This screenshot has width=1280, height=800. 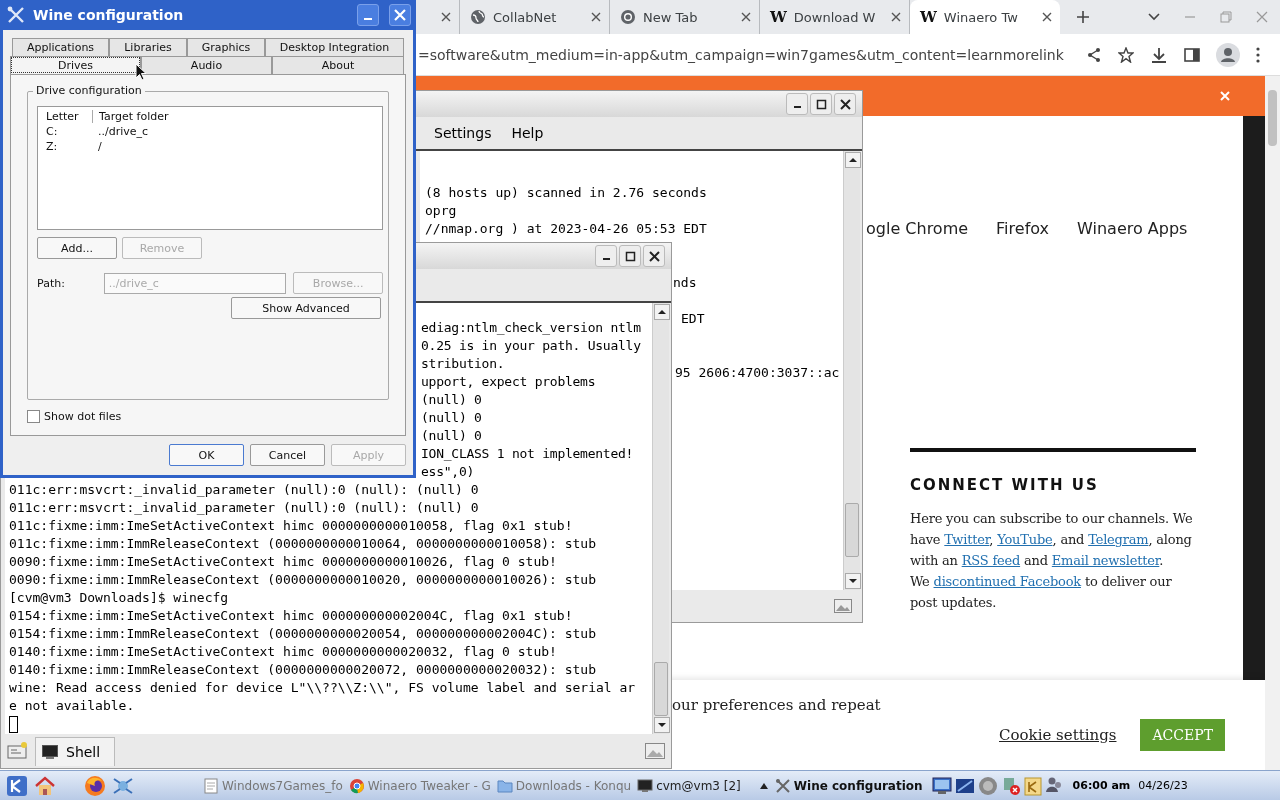 I want to click on button: Cancel, so click(x=287, y=455).